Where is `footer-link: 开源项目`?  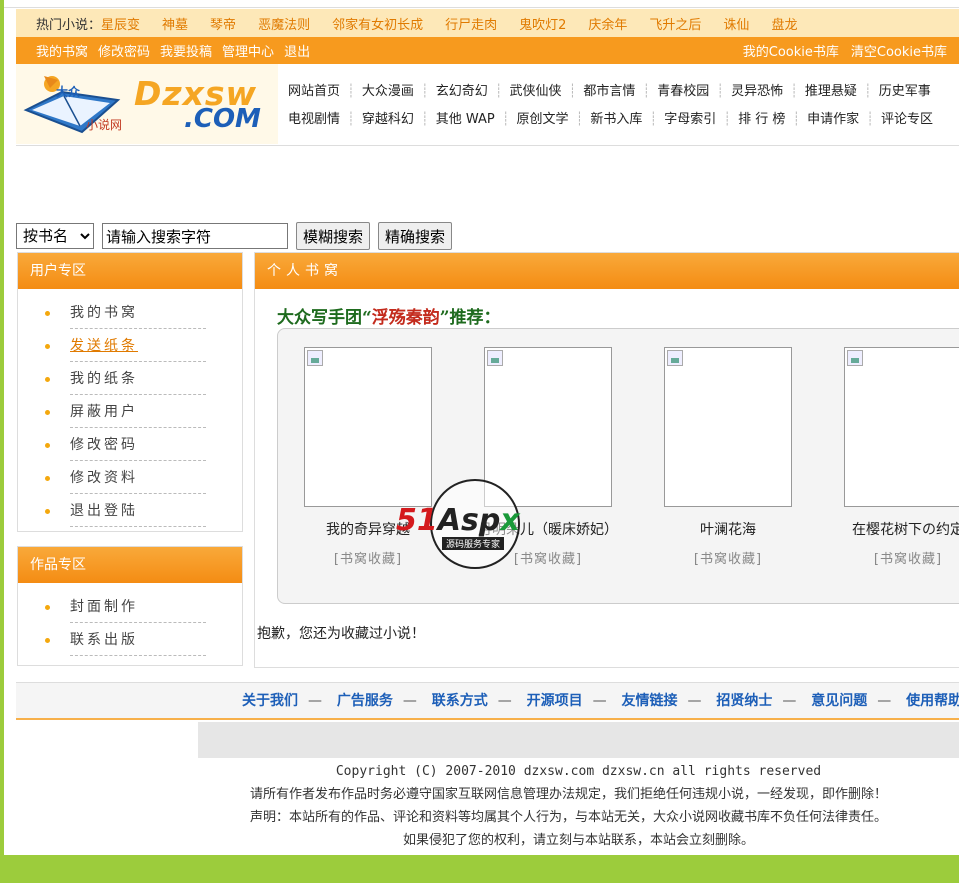
footer-link: 开源项目 is located at coordinates (555, 701).